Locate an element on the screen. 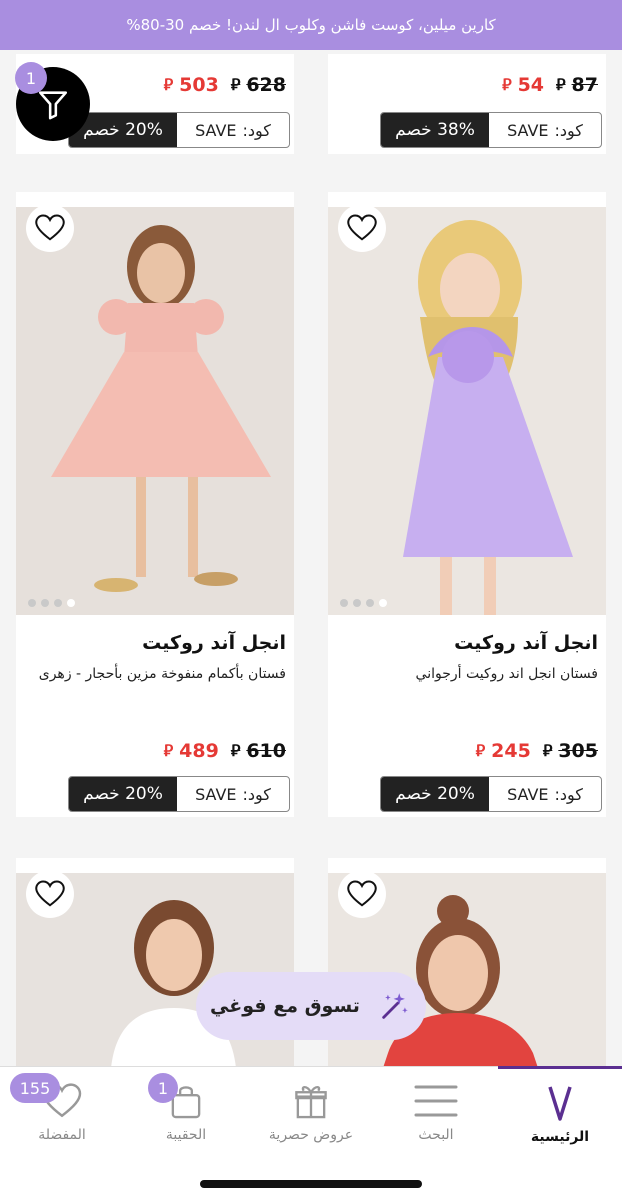 The image size is (622, 1201). product-card-top-right: ⃁ 54 ⃁ 87 38% خصم كود: SAVE is located at coordinates (467, 104).